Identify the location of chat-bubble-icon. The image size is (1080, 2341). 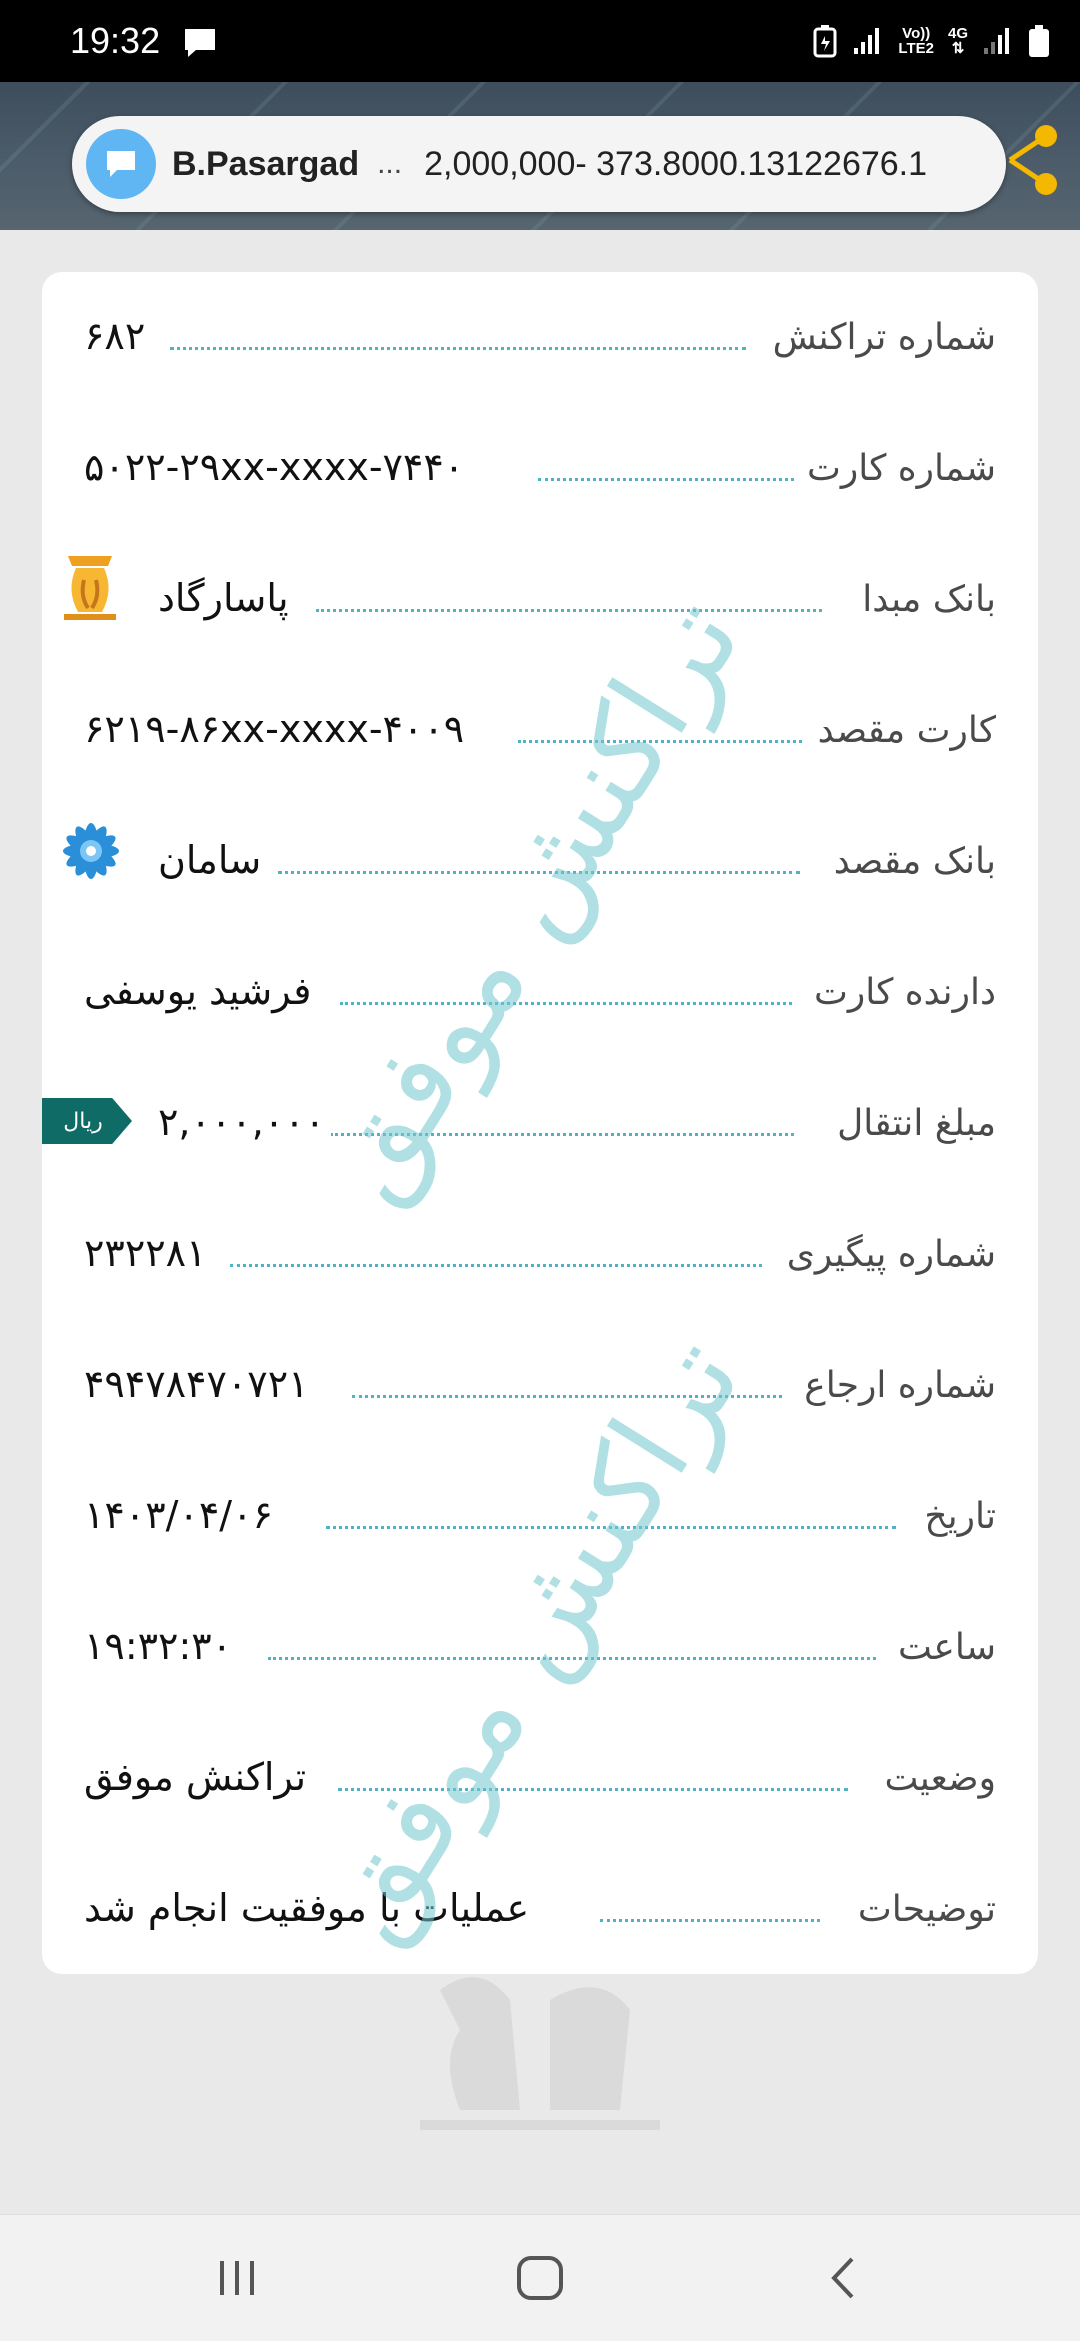
(121, 164).